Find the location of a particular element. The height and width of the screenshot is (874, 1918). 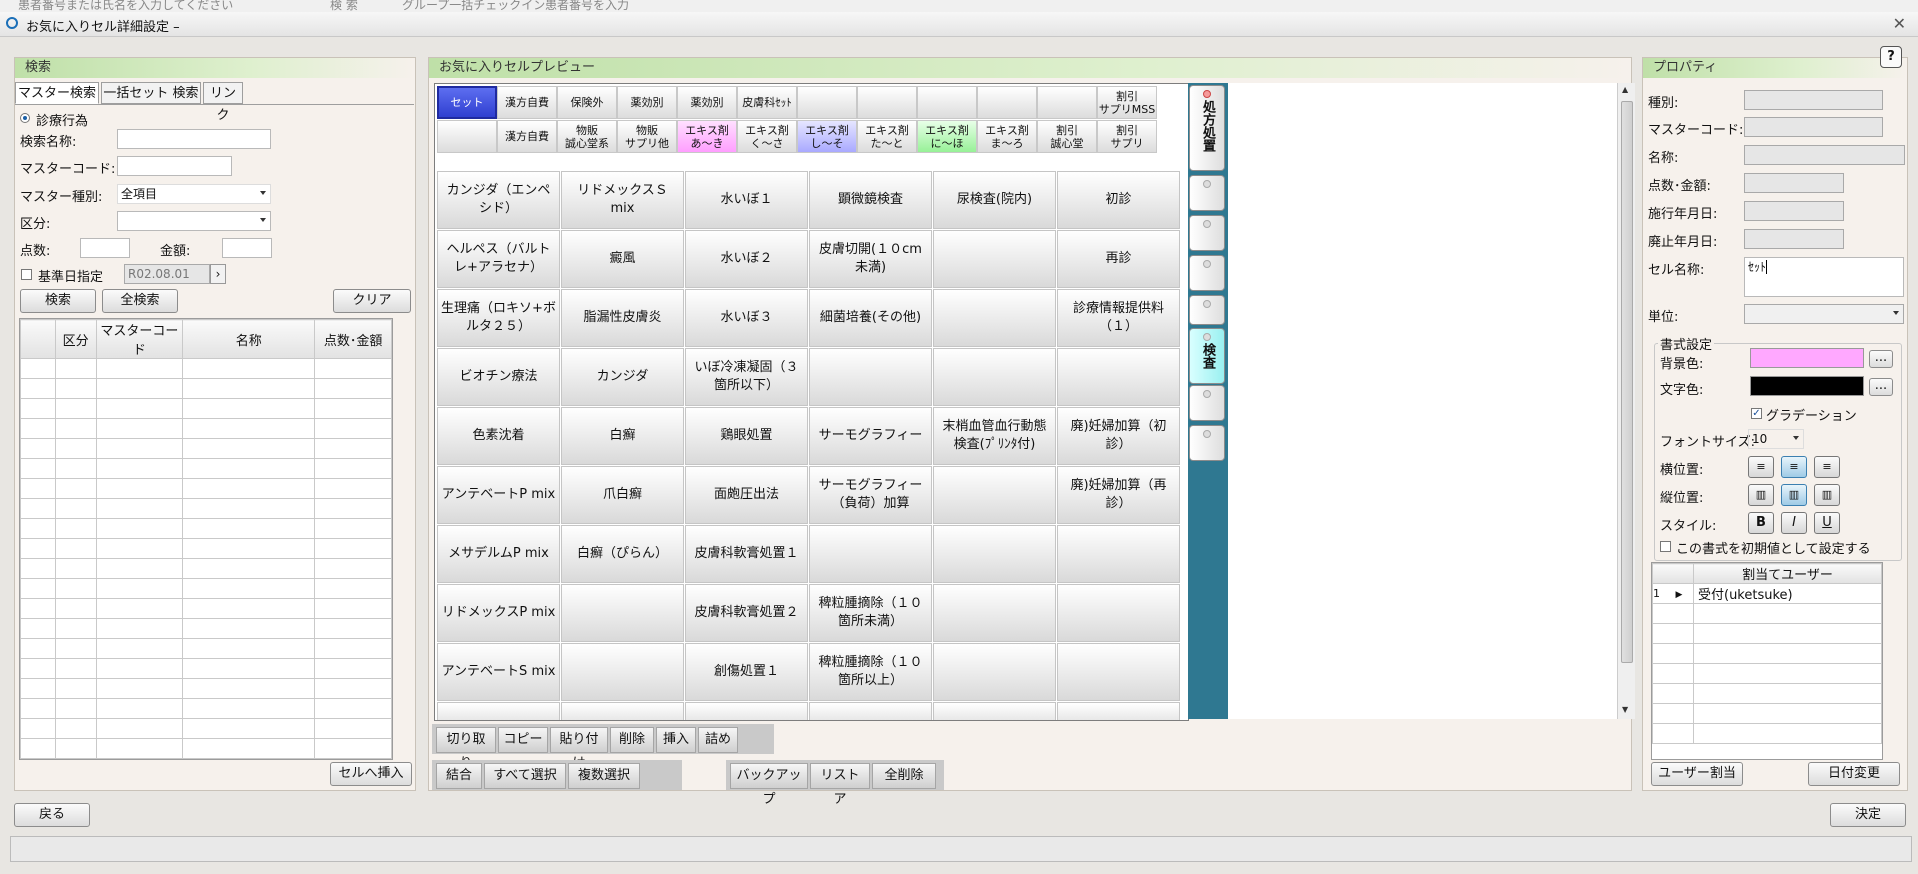

favorite-cell-r3-c6: 診療情報提供料（１） is located at coordinates (1118, 318).